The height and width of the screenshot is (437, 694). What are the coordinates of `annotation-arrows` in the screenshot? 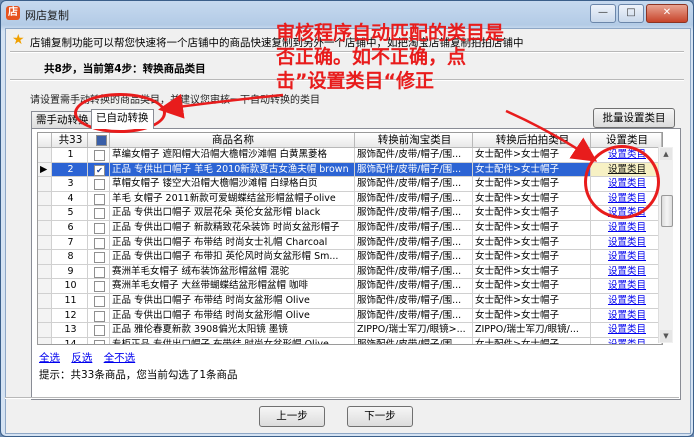 It's located at (378, 127).